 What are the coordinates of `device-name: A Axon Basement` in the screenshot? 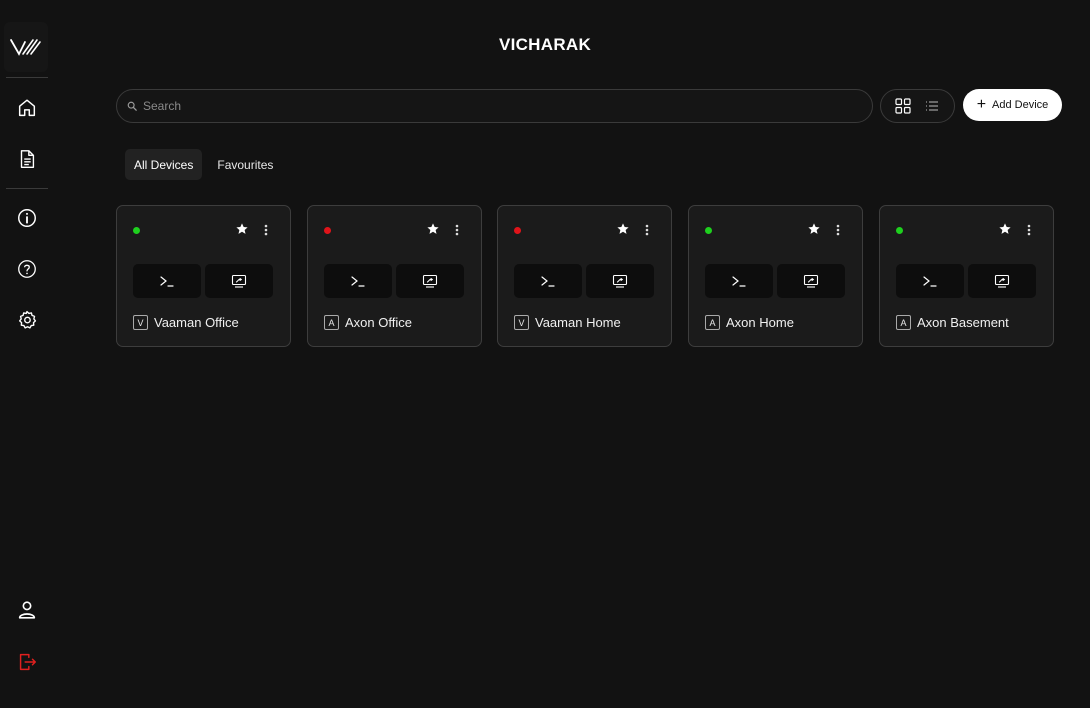 It's located at (952, 322).